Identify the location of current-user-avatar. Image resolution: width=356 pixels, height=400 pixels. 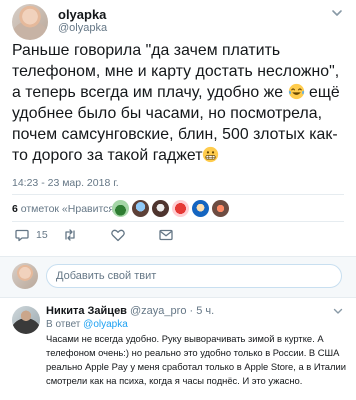
(25, 276).